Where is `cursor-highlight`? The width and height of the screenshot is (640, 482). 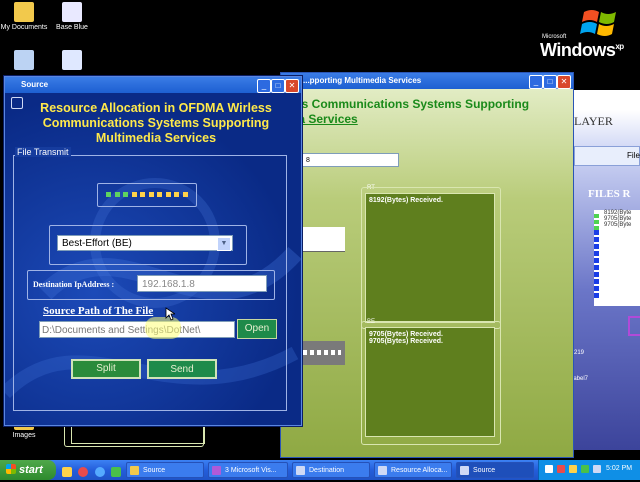 cursor-highlight is located at coordinates (163, 328).